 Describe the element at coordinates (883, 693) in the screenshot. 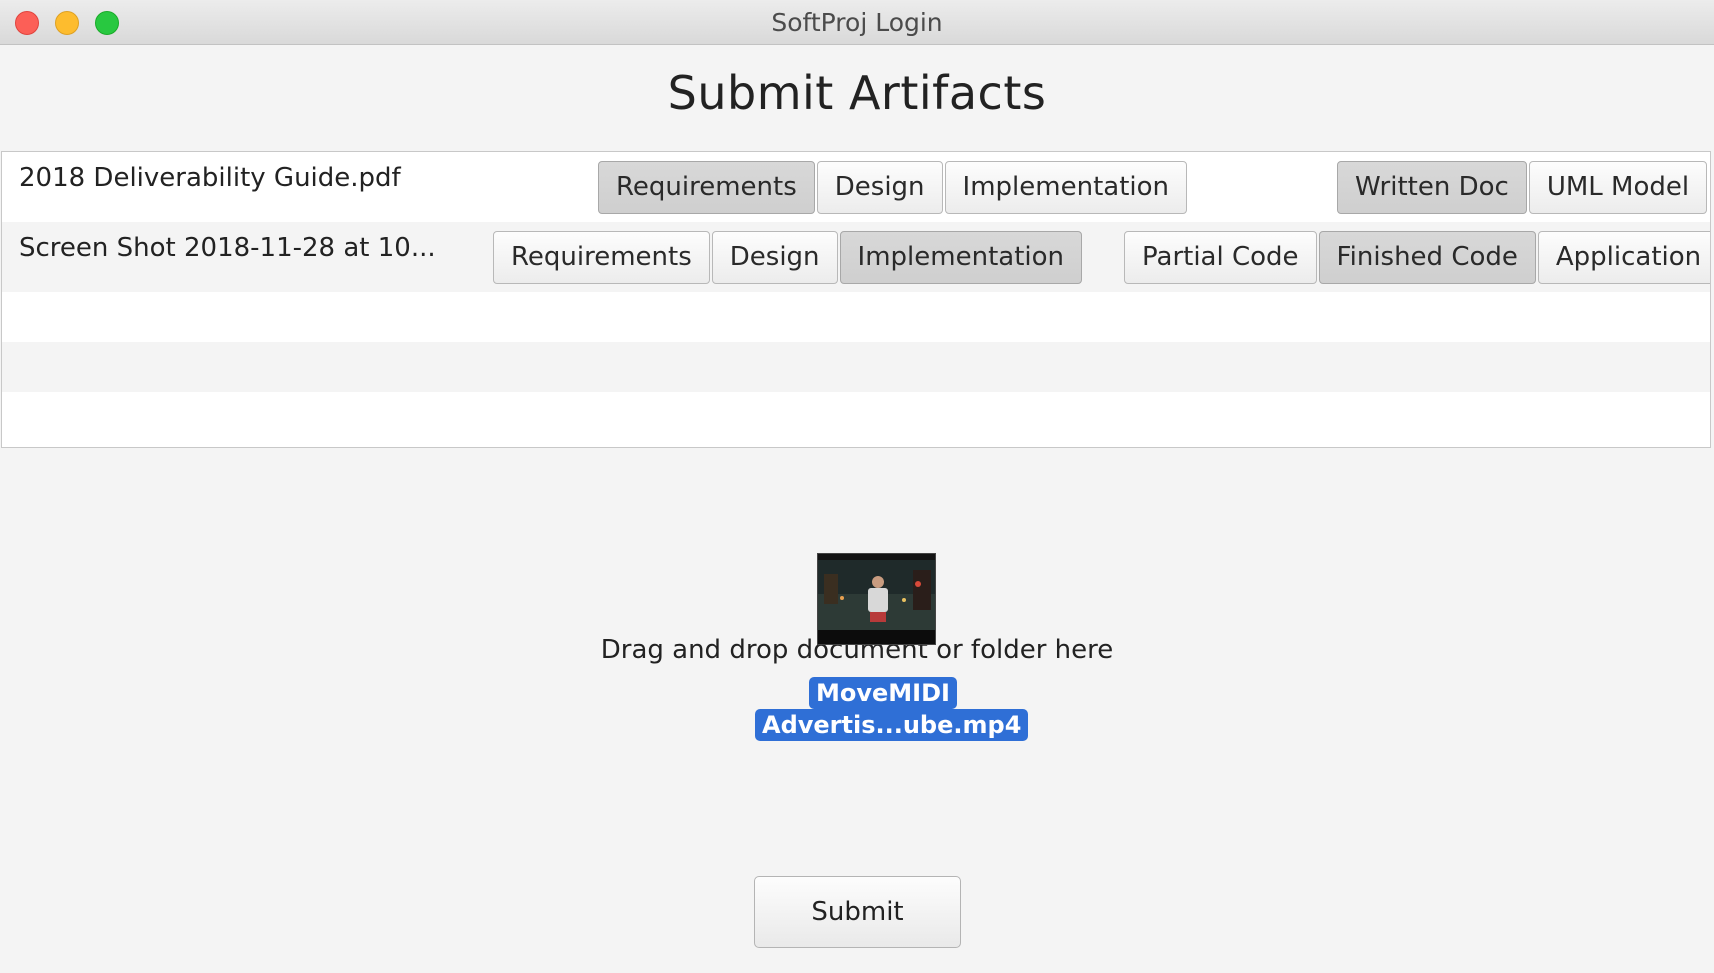

I see `dragged-item-name: MoveMIDI` at that location.